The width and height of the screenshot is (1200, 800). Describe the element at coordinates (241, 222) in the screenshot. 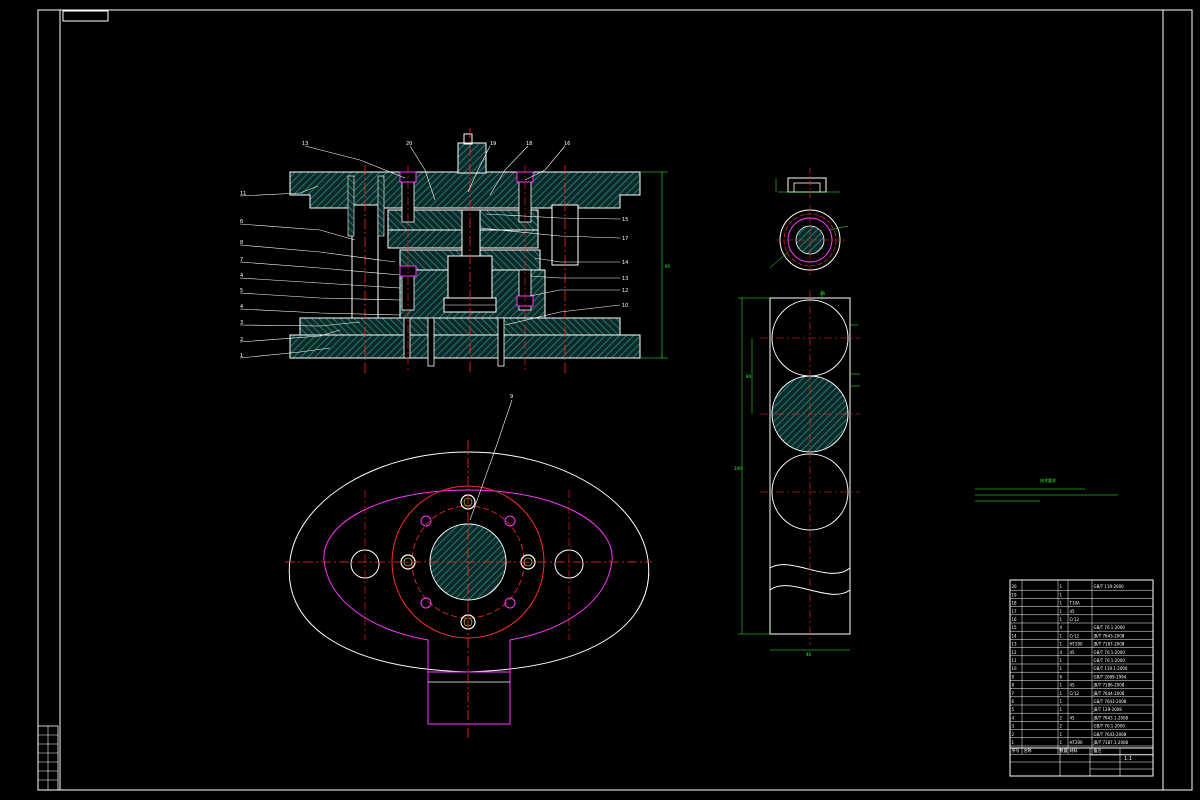

I see `leader-number: 6` at that location.